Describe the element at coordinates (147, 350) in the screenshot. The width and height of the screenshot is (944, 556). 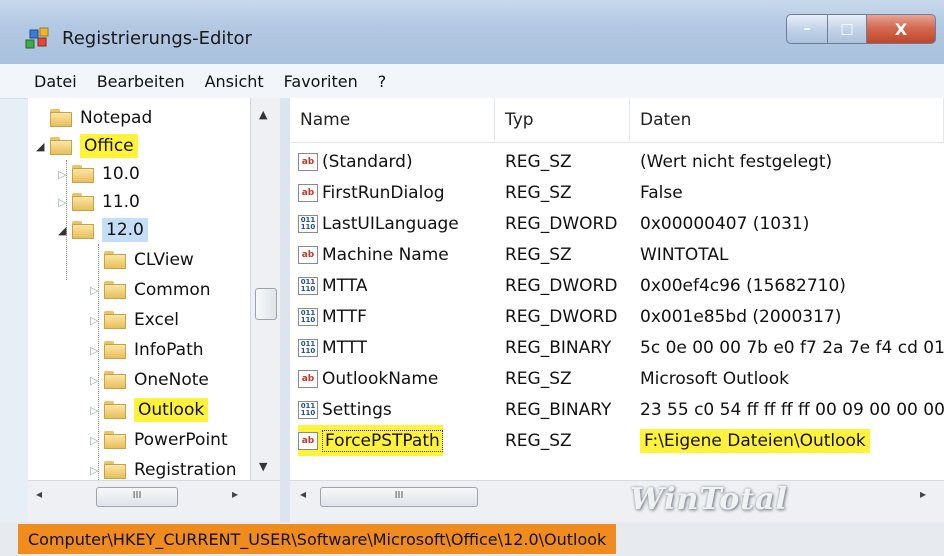
I see `tree-item-infopath: ▷ InfoPath` at that location.